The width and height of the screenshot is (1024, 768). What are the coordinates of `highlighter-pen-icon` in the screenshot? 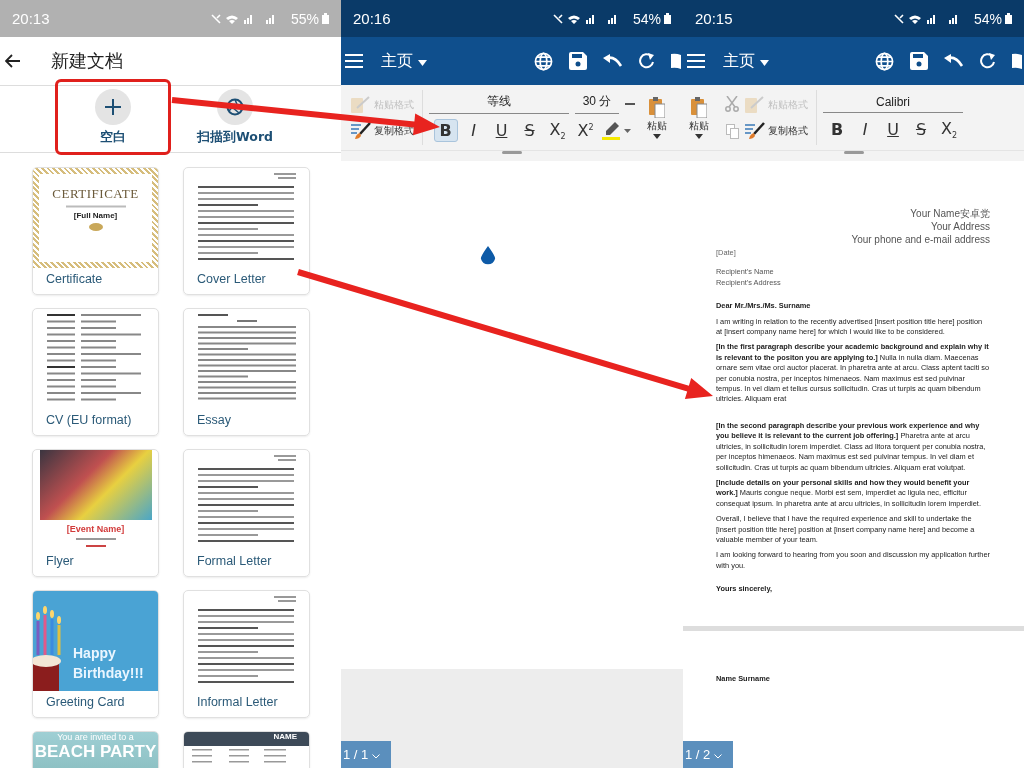 It's located at (610, 130).